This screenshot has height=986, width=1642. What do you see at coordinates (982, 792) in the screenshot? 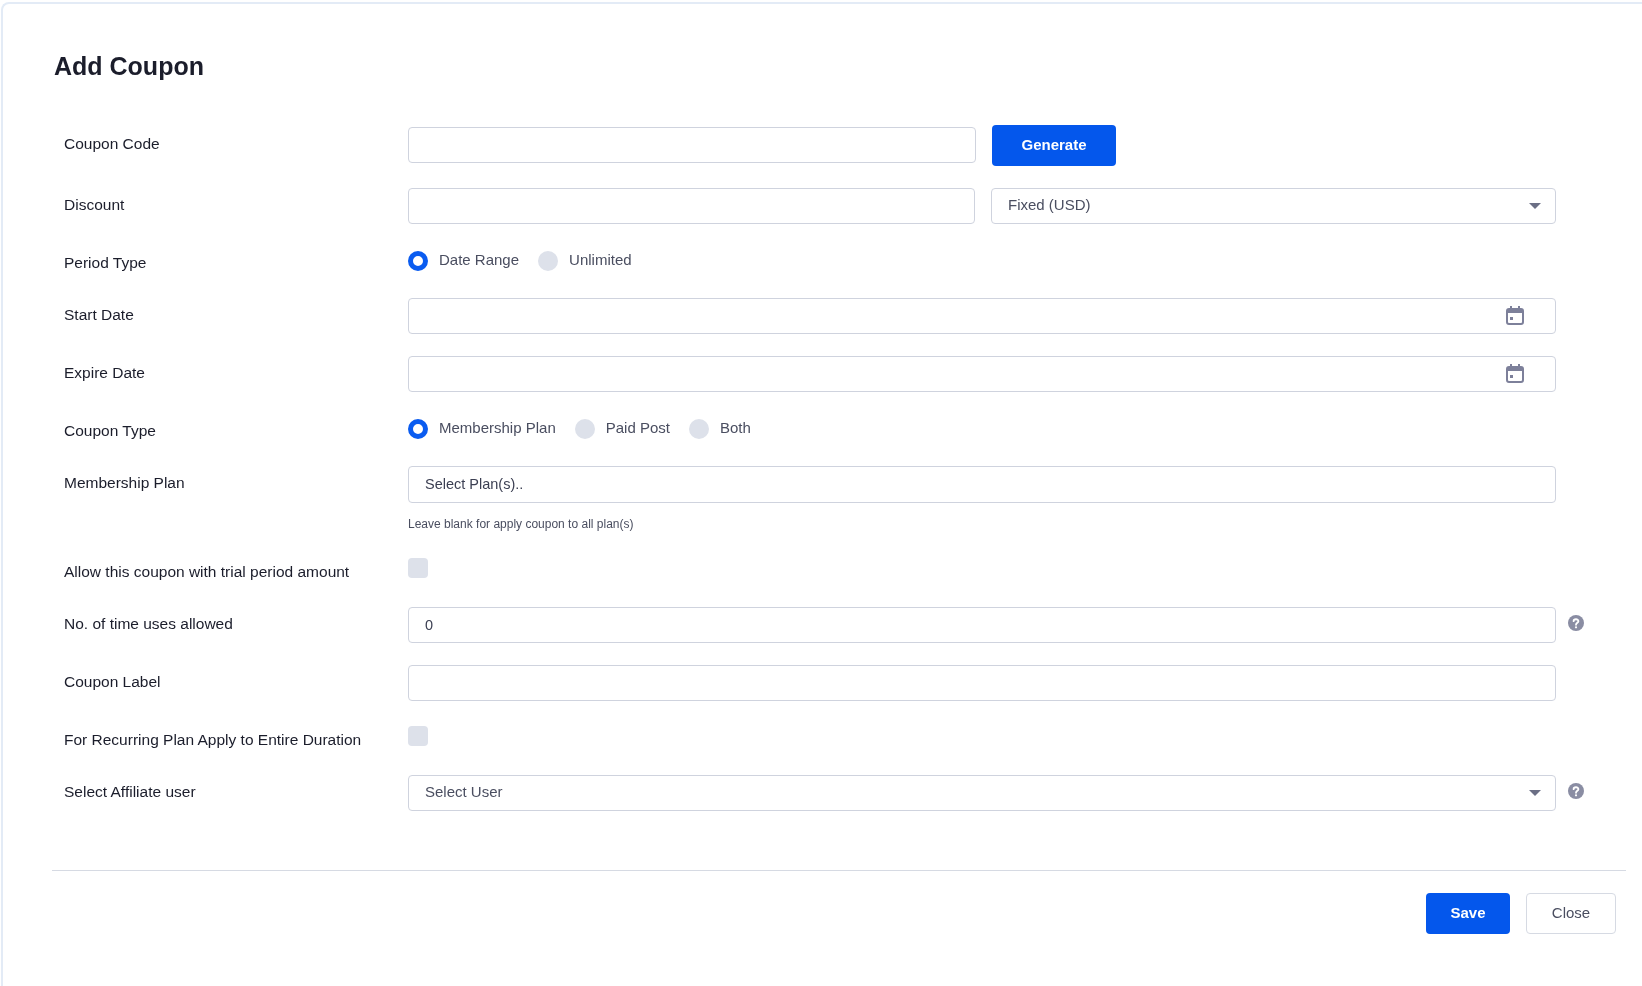
I see `select-dropdown: Select User` at bounding box center [982, 792].